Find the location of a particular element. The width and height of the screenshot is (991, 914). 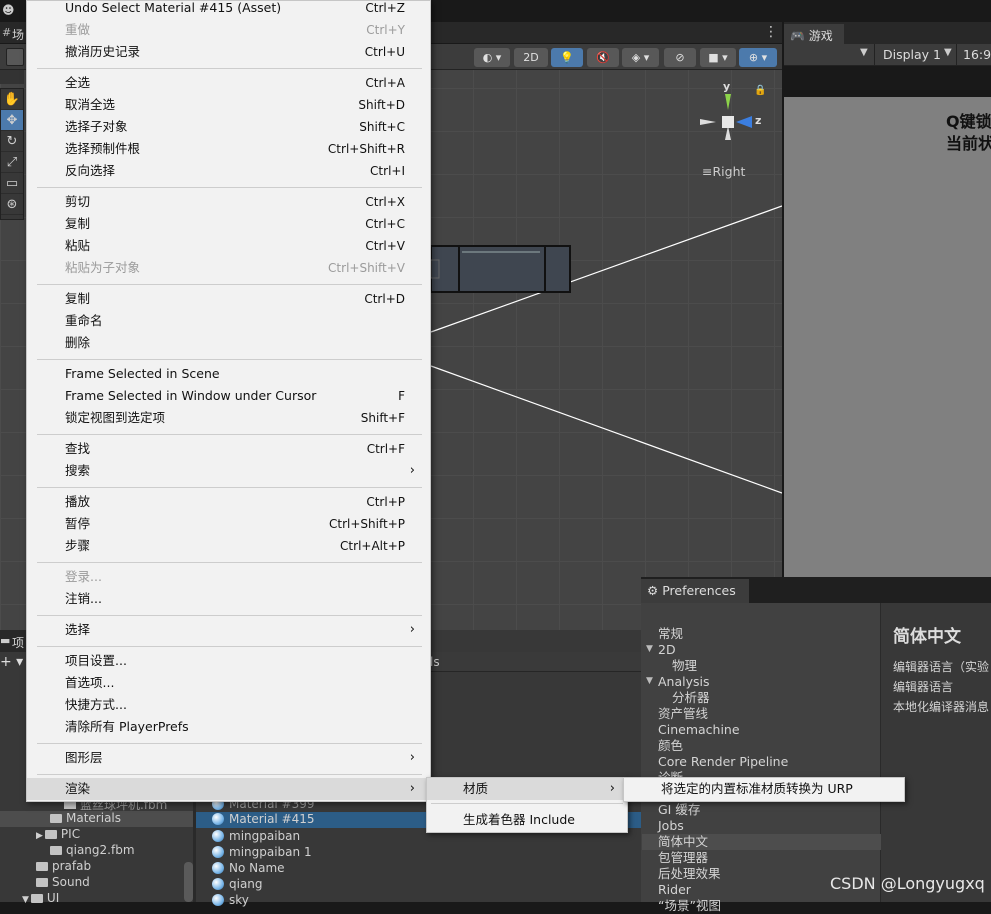

pref-item: 包管理器 is located at coordinates (683, 858).